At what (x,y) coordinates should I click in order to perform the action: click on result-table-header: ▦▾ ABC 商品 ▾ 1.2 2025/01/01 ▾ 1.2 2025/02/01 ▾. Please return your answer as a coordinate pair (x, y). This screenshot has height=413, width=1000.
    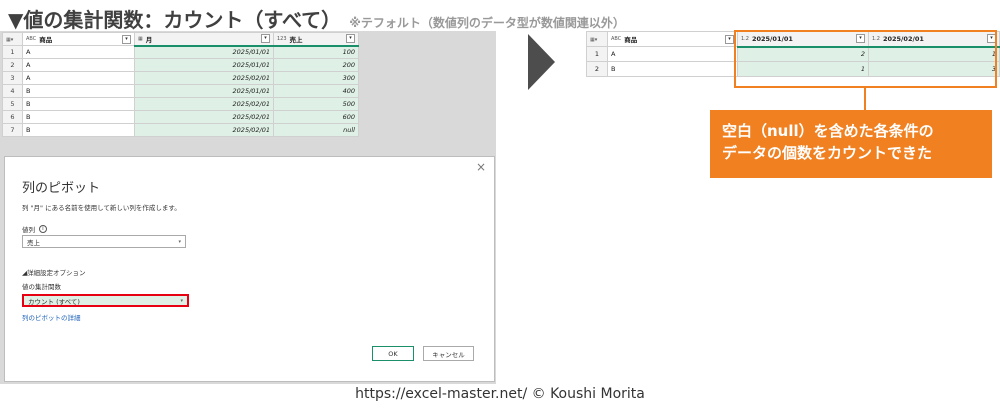
    Looking at the image, I should click on (793, 39).